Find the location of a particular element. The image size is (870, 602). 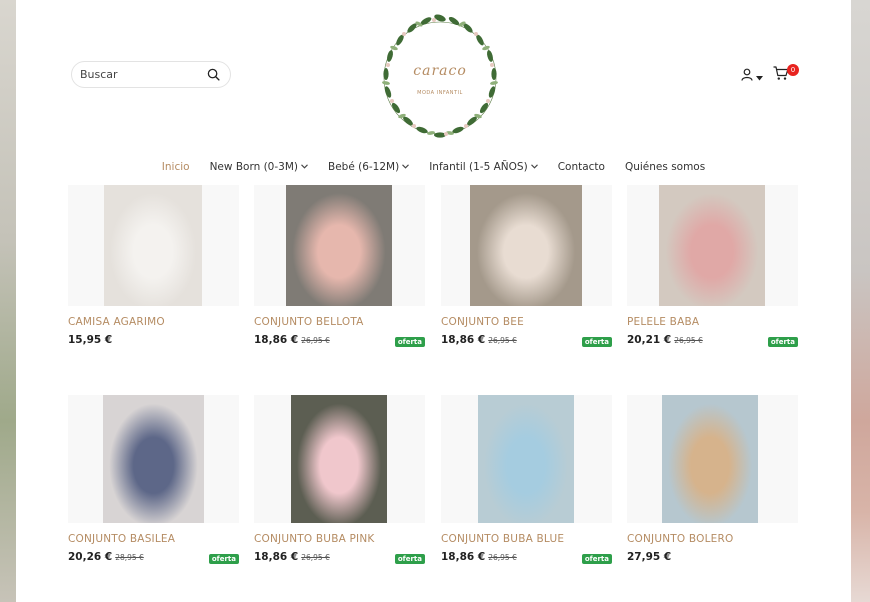

product-name: CONJUNTO BELLOTA is located at coordinates (309, 322).